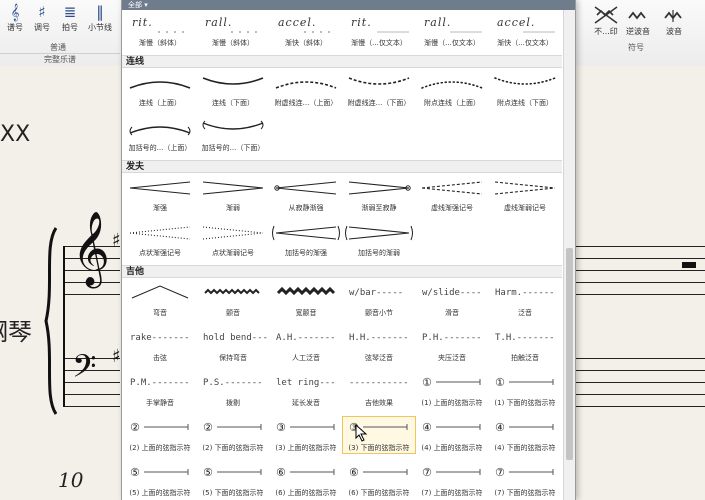 The height and width of the screenshot is (500, 705). I want to click on hairpin-cell-5: 虚线渐弱记号, so click(525, 195).